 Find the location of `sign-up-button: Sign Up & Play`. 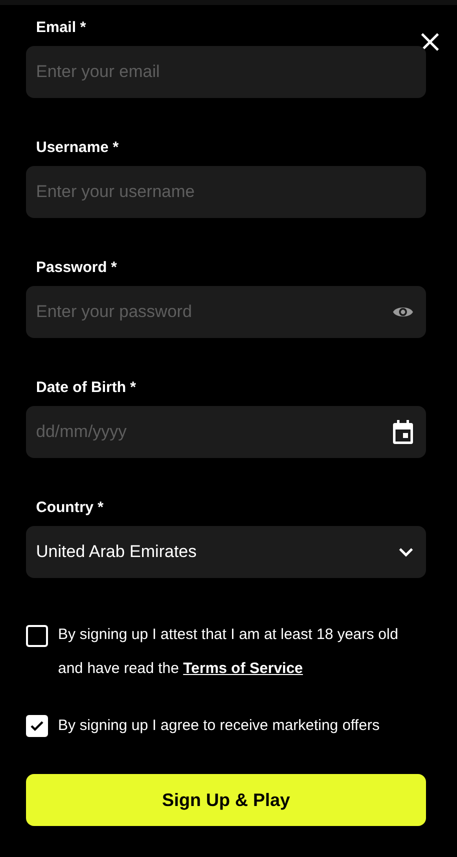

sign-up-button: Sign Up & Play is located at coordinates (226, 800).